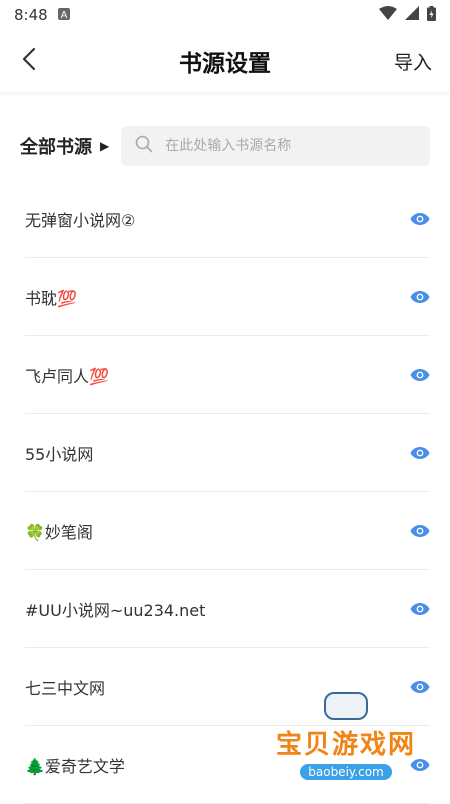  What do you see at coordinates (75, 766) in the screenshot?
I see `source-name: 🌲爱奇艺文学` at bounding box center [75, 766].